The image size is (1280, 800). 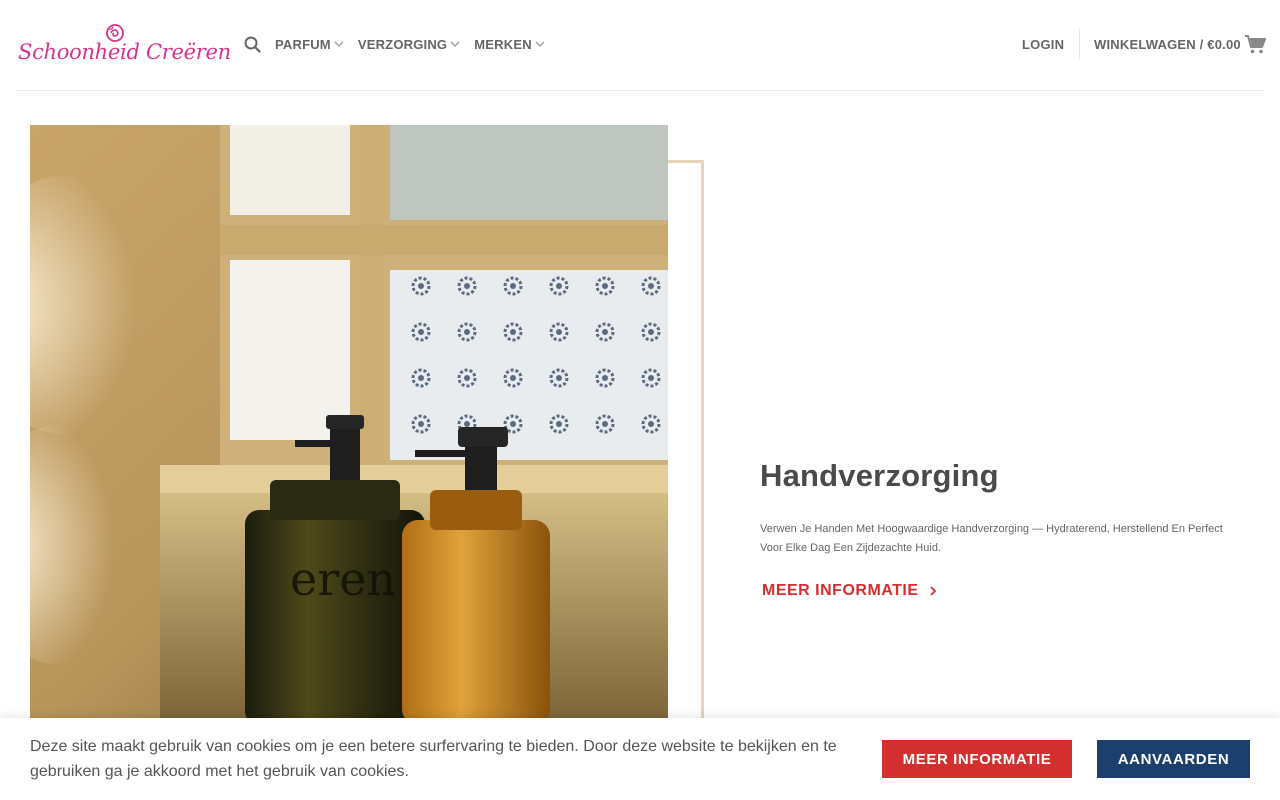 I want to click on nav-item-label: PARFUM, so click(x=303, y=44).